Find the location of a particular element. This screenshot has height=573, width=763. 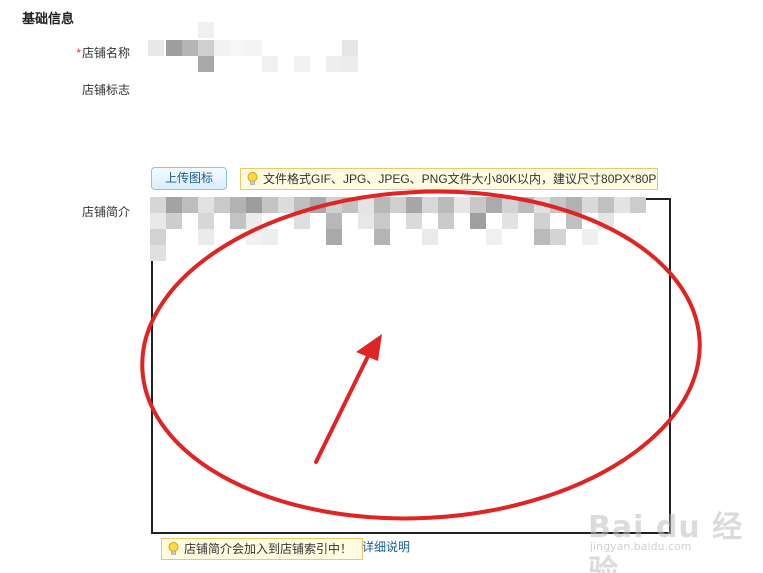

store-intro-label-text: 店铺简介 is located at coordinates (105, 212).